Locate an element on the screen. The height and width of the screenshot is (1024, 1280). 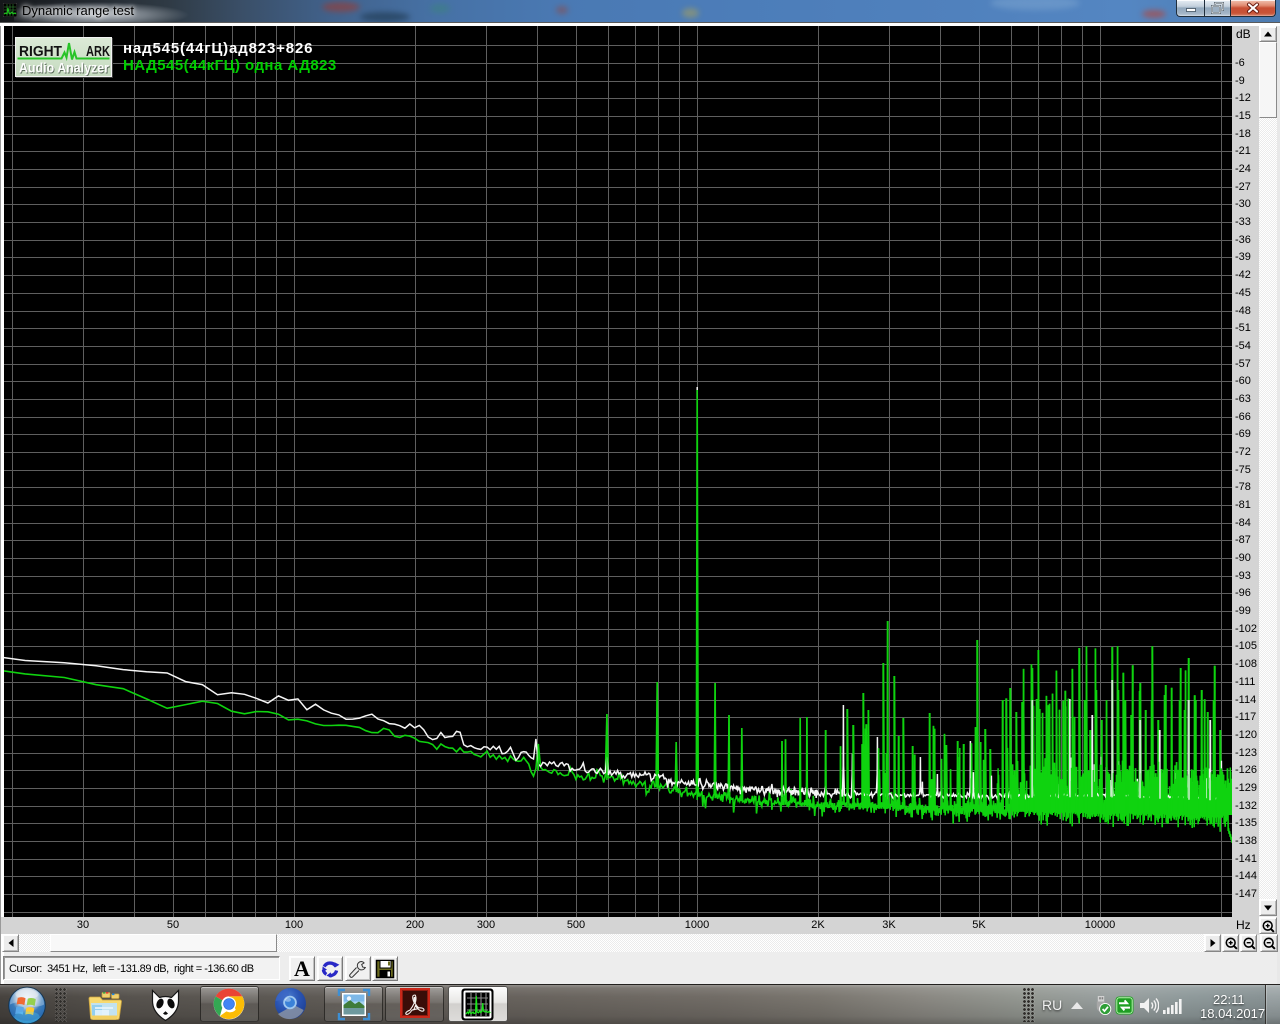
svg-text: Audio Analyzer is located at coordinates (64, 68).